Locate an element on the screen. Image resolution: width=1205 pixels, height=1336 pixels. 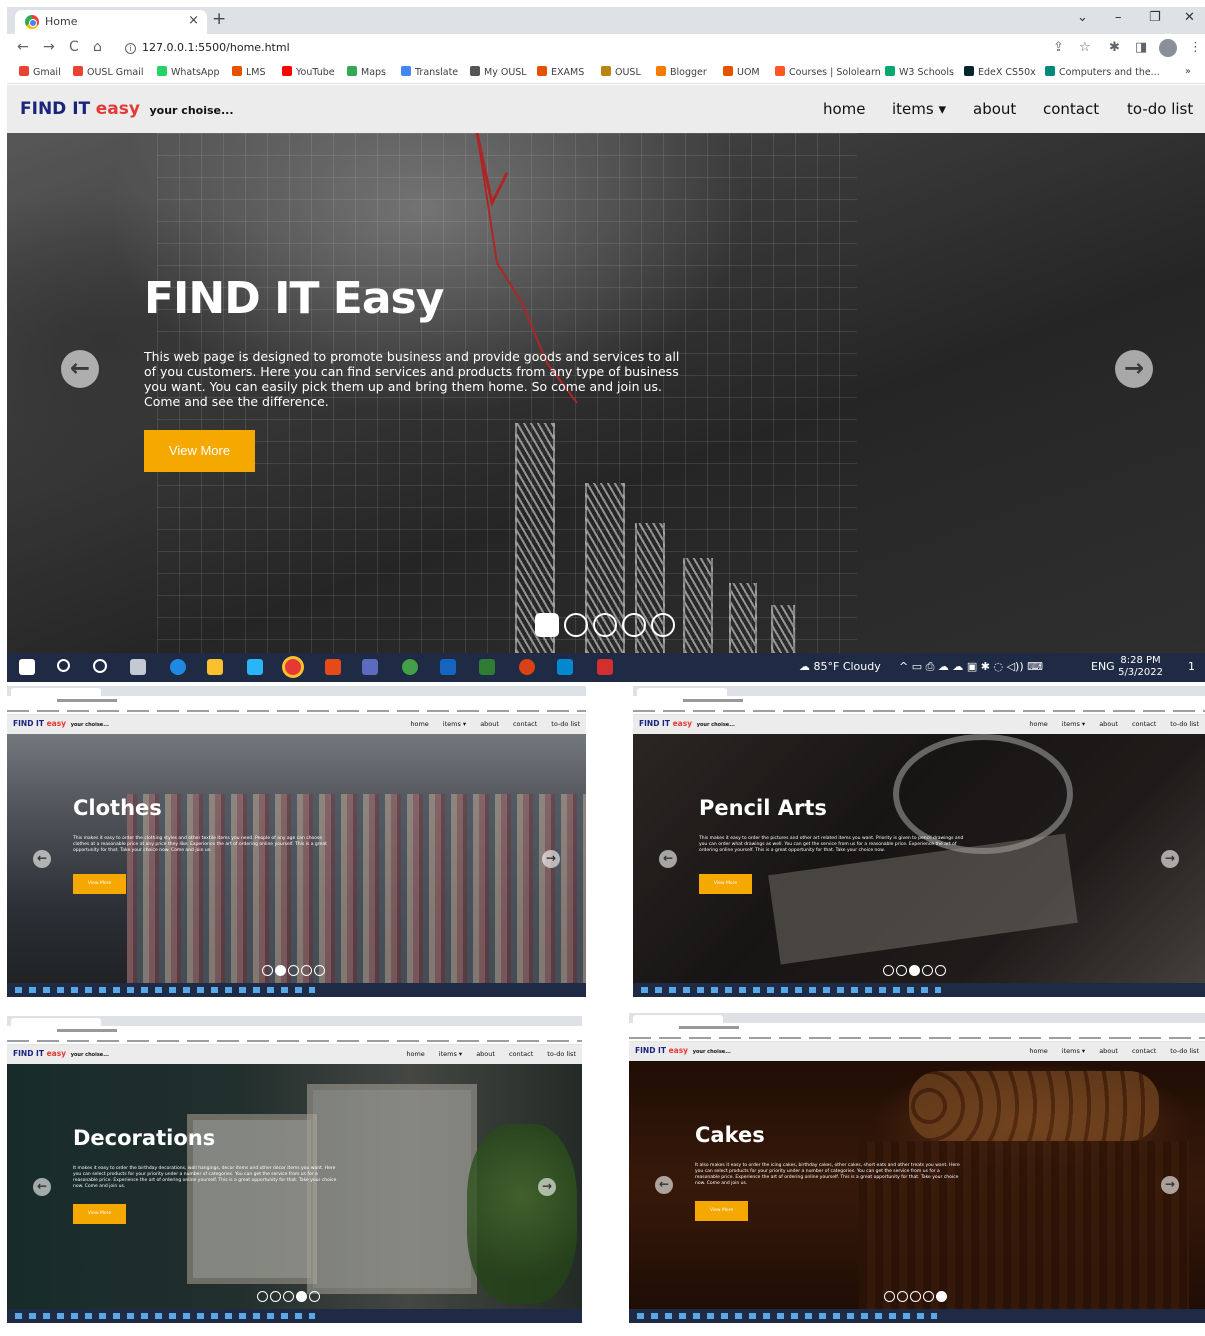
bookmark-item: Blogger is located at coordinates (681, 72).